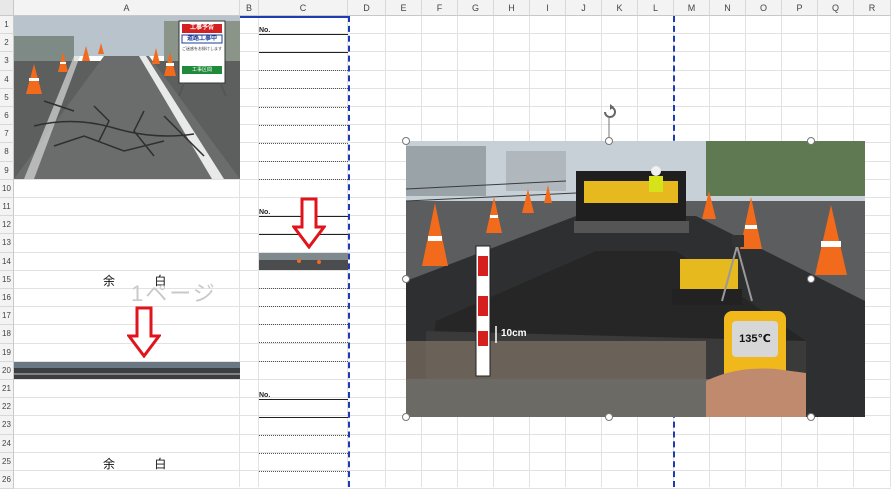  Describe the element at coordinates (303, 8) in the screenshot. I see `column-header: C` at that location.